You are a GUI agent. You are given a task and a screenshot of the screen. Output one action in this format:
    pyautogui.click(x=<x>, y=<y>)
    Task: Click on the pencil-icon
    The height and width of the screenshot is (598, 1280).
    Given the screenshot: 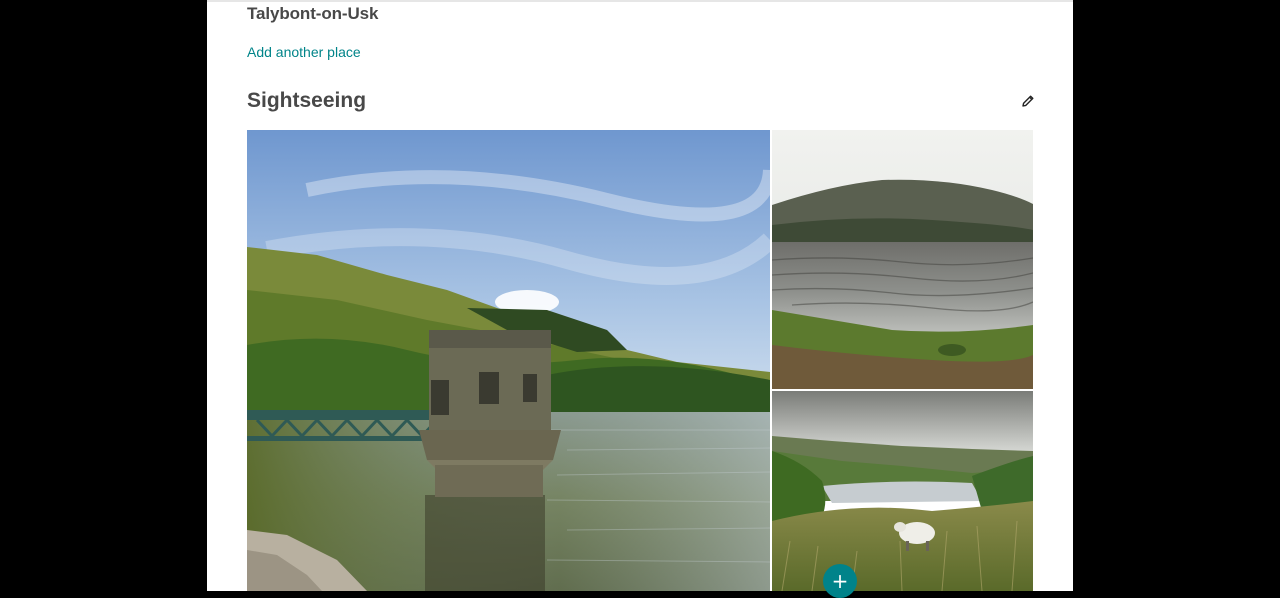 What is the action you would take?
    pyautogui.click(x=1028, y=103)
    